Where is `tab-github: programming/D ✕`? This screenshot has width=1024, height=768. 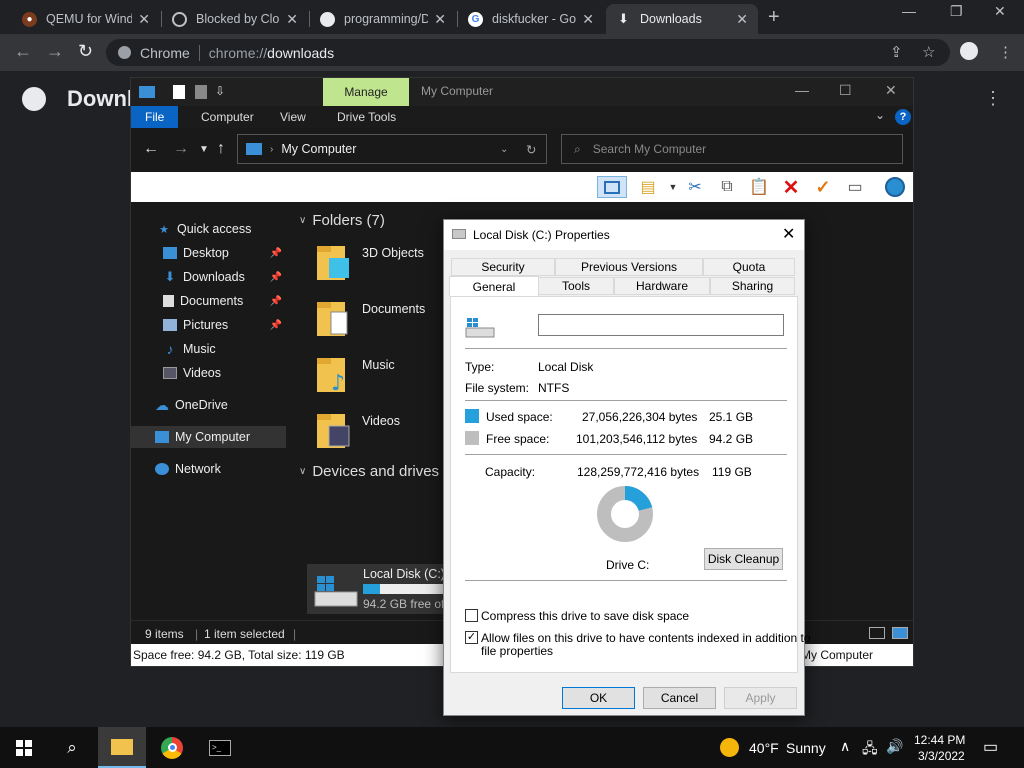 tab-github: programming/D ✕ is located at coordinates (383, 19).